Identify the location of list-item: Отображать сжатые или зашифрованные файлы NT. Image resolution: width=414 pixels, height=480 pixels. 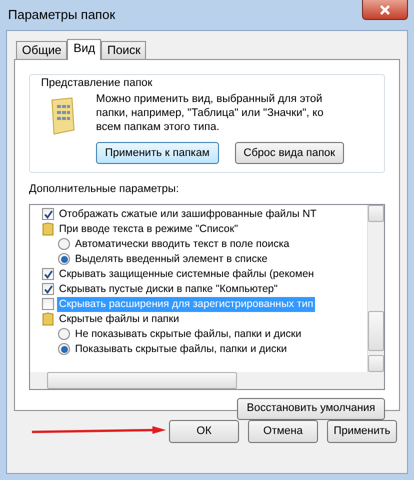
(188, 214).